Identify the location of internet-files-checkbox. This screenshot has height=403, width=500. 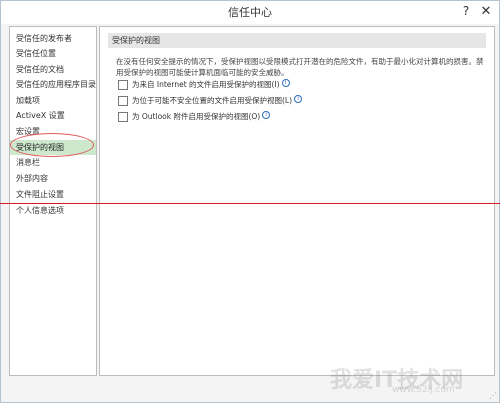
(123, 85).